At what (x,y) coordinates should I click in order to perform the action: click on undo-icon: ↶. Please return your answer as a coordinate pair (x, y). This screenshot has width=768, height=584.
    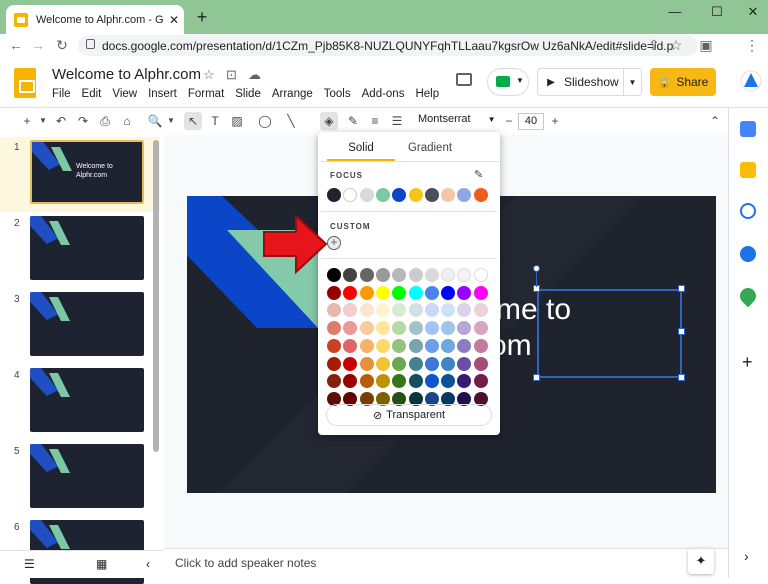
    Looking at the image, I should click on (61, 121).